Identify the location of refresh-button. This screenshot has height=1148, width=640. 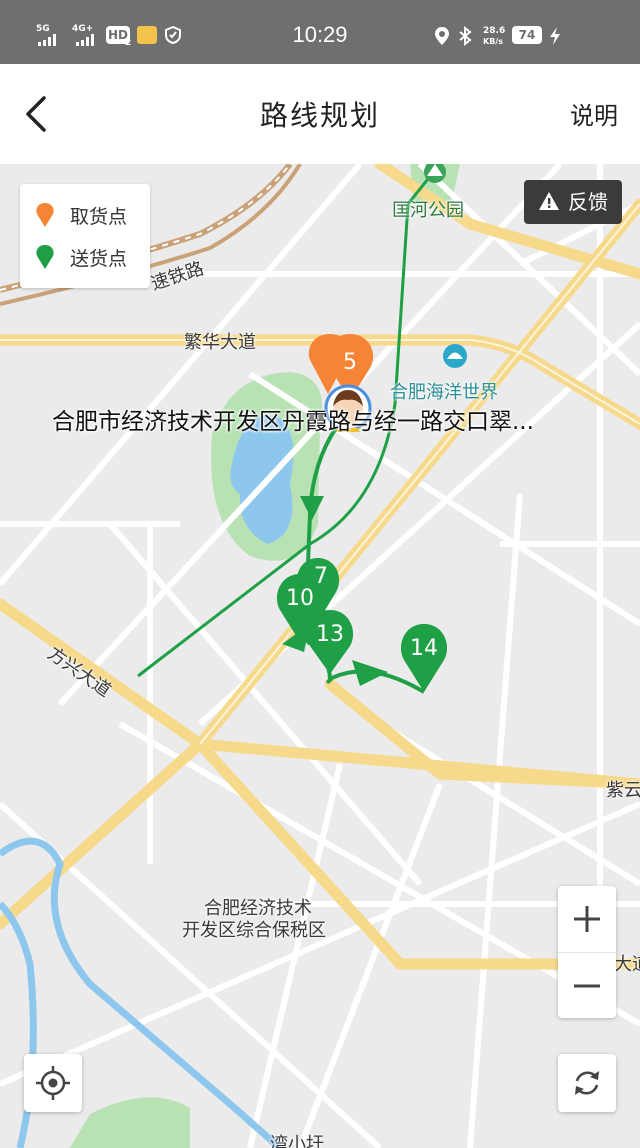
(587, 1083).